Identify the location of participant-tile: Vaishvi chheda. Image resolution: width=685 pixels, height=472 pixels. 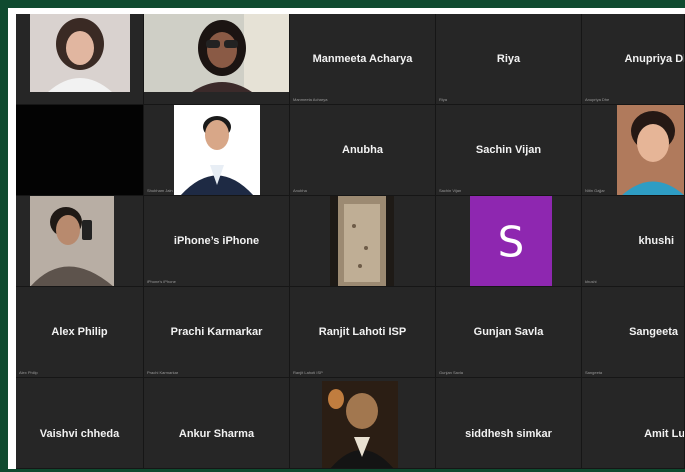
(80, 423).